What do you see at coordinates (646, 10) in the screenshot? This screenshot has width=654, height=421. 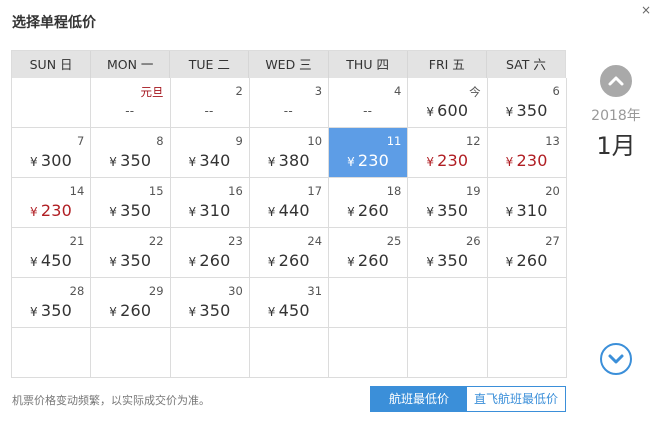 I see `close-icon: ×` at bounding box center [646, 10].